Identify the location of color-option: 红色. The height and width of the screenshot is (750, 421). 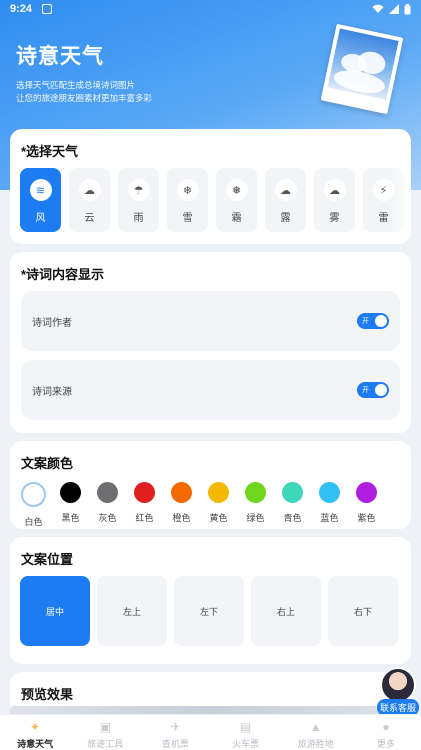
(144, 505).